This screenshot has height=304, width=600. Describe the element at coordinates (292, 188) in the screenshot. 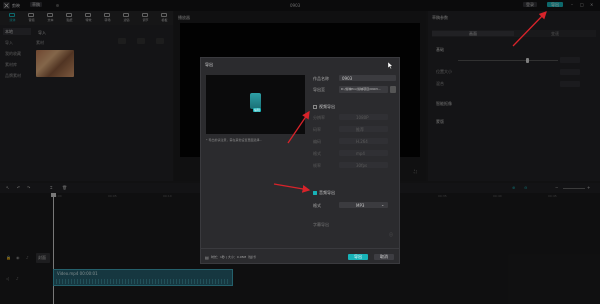

I see `arrow-to-audio-export` at that location.